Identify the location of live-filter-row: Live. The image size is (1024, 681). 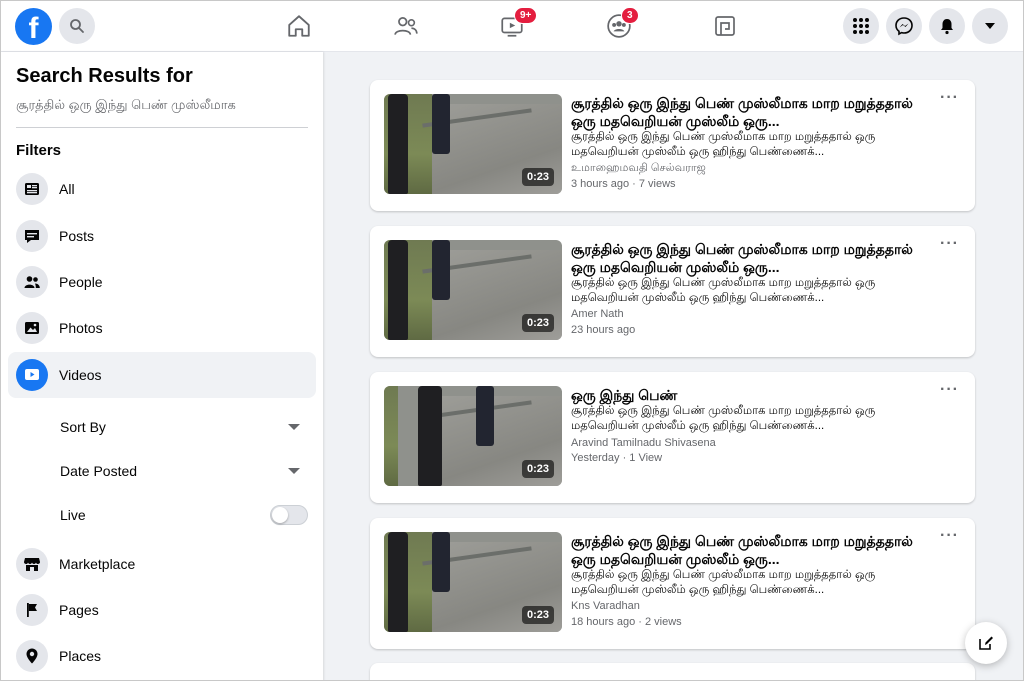
(184, 515).